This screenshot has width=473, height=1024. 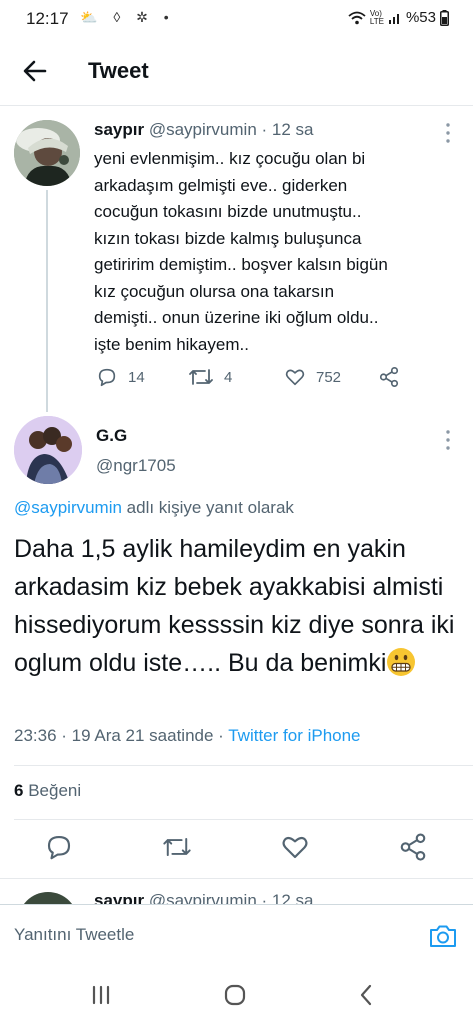 What do you see at coordinates (236, 71) in the screenshot?
I see `header: Tweet` at bounding box center [236, 71].